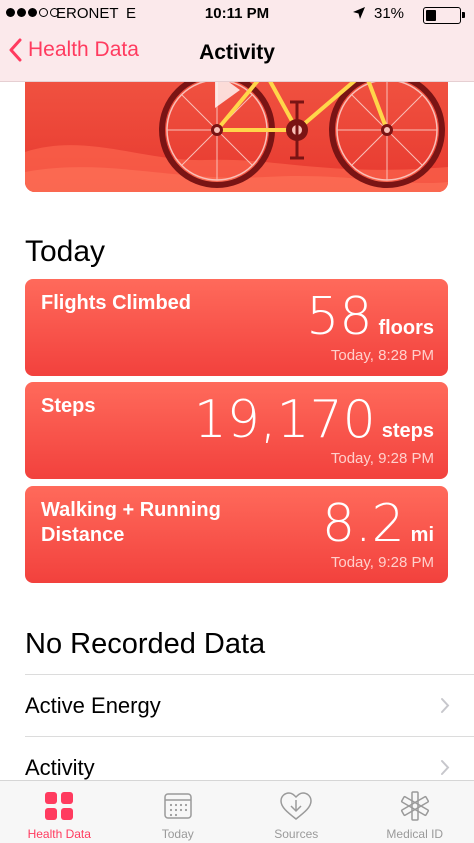 This screenshot has width=474, height=843. Describe the element at coordinates (339, 317) in the screenshot. I see `card-value: 58` at that location.